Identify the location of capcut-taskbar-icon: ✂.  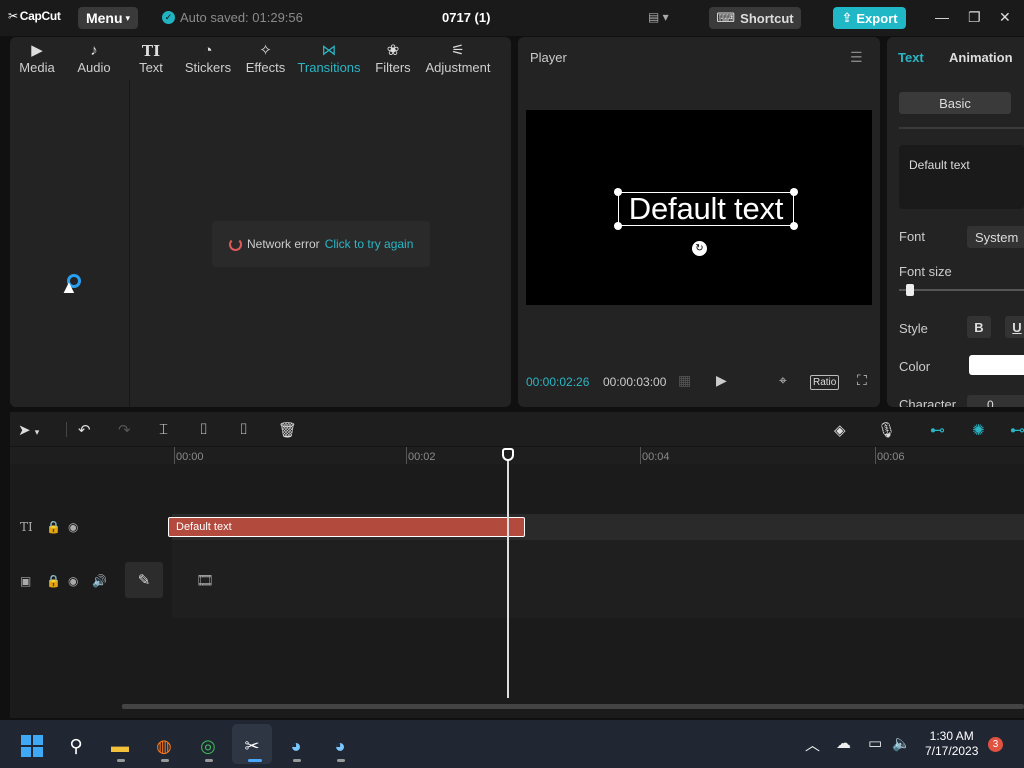
(252, 746).